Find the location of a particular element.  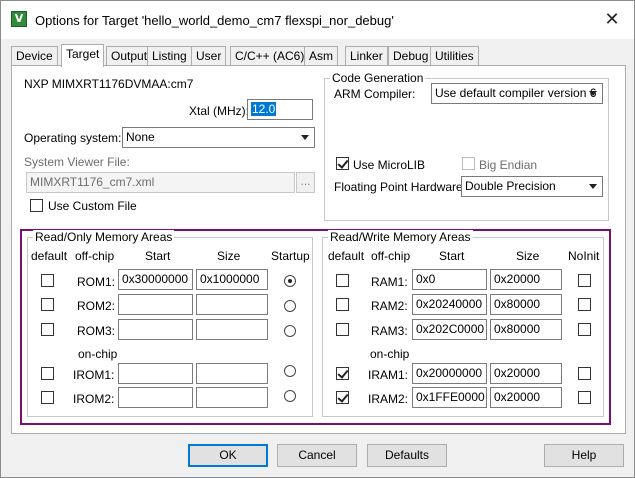

rw-header-size: Size is located at coordinates (528, 256).